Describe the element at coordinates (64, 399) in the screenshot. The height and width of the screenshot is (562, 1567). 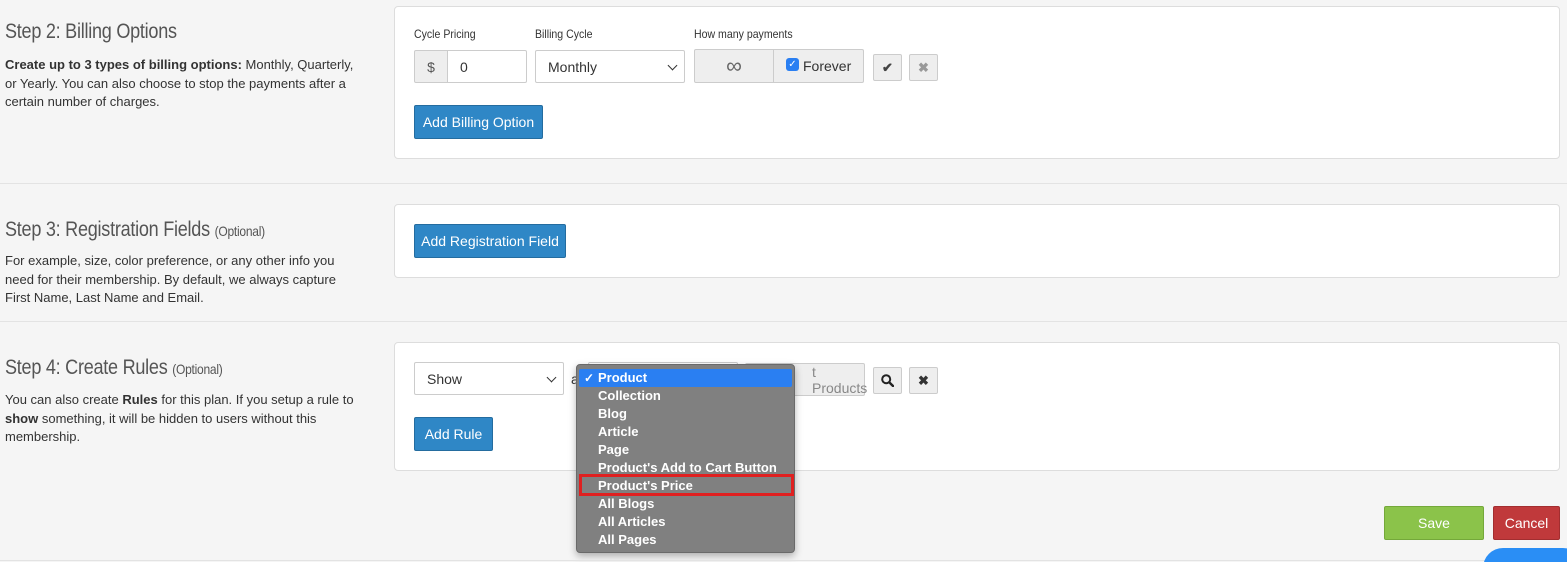
I see `step4-desc-part: You can also create` at that location.